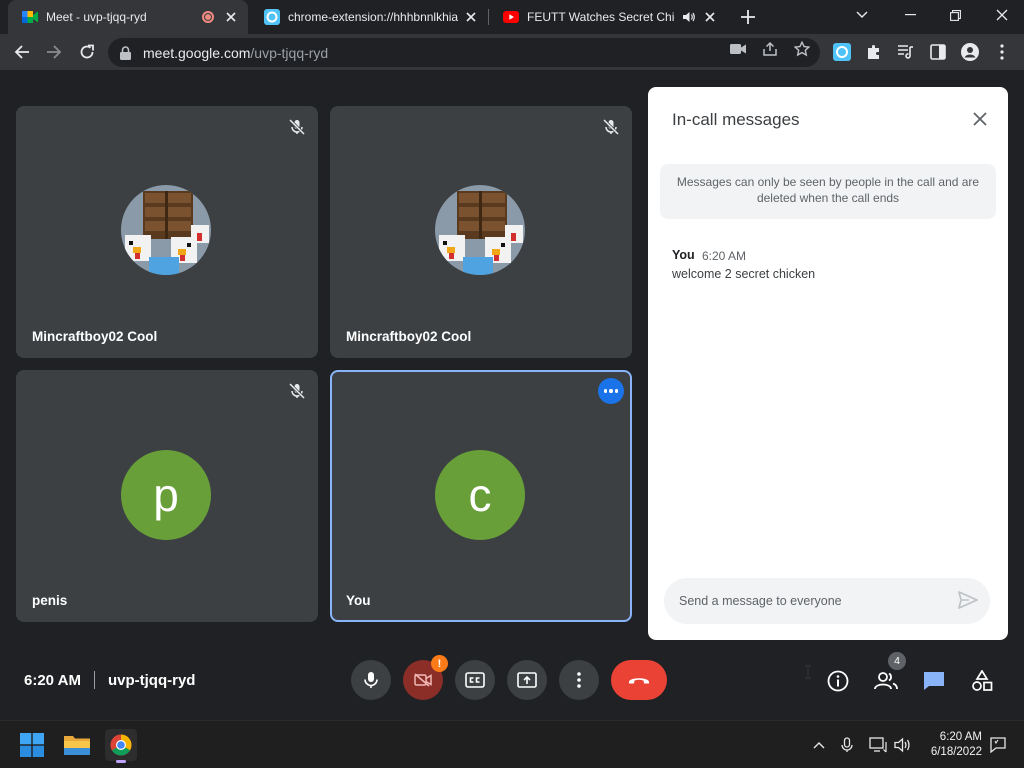  What do you see at coordinates (87, 52) in the screenshot?
I see `reload-icon` at bounding box center [87, 52].